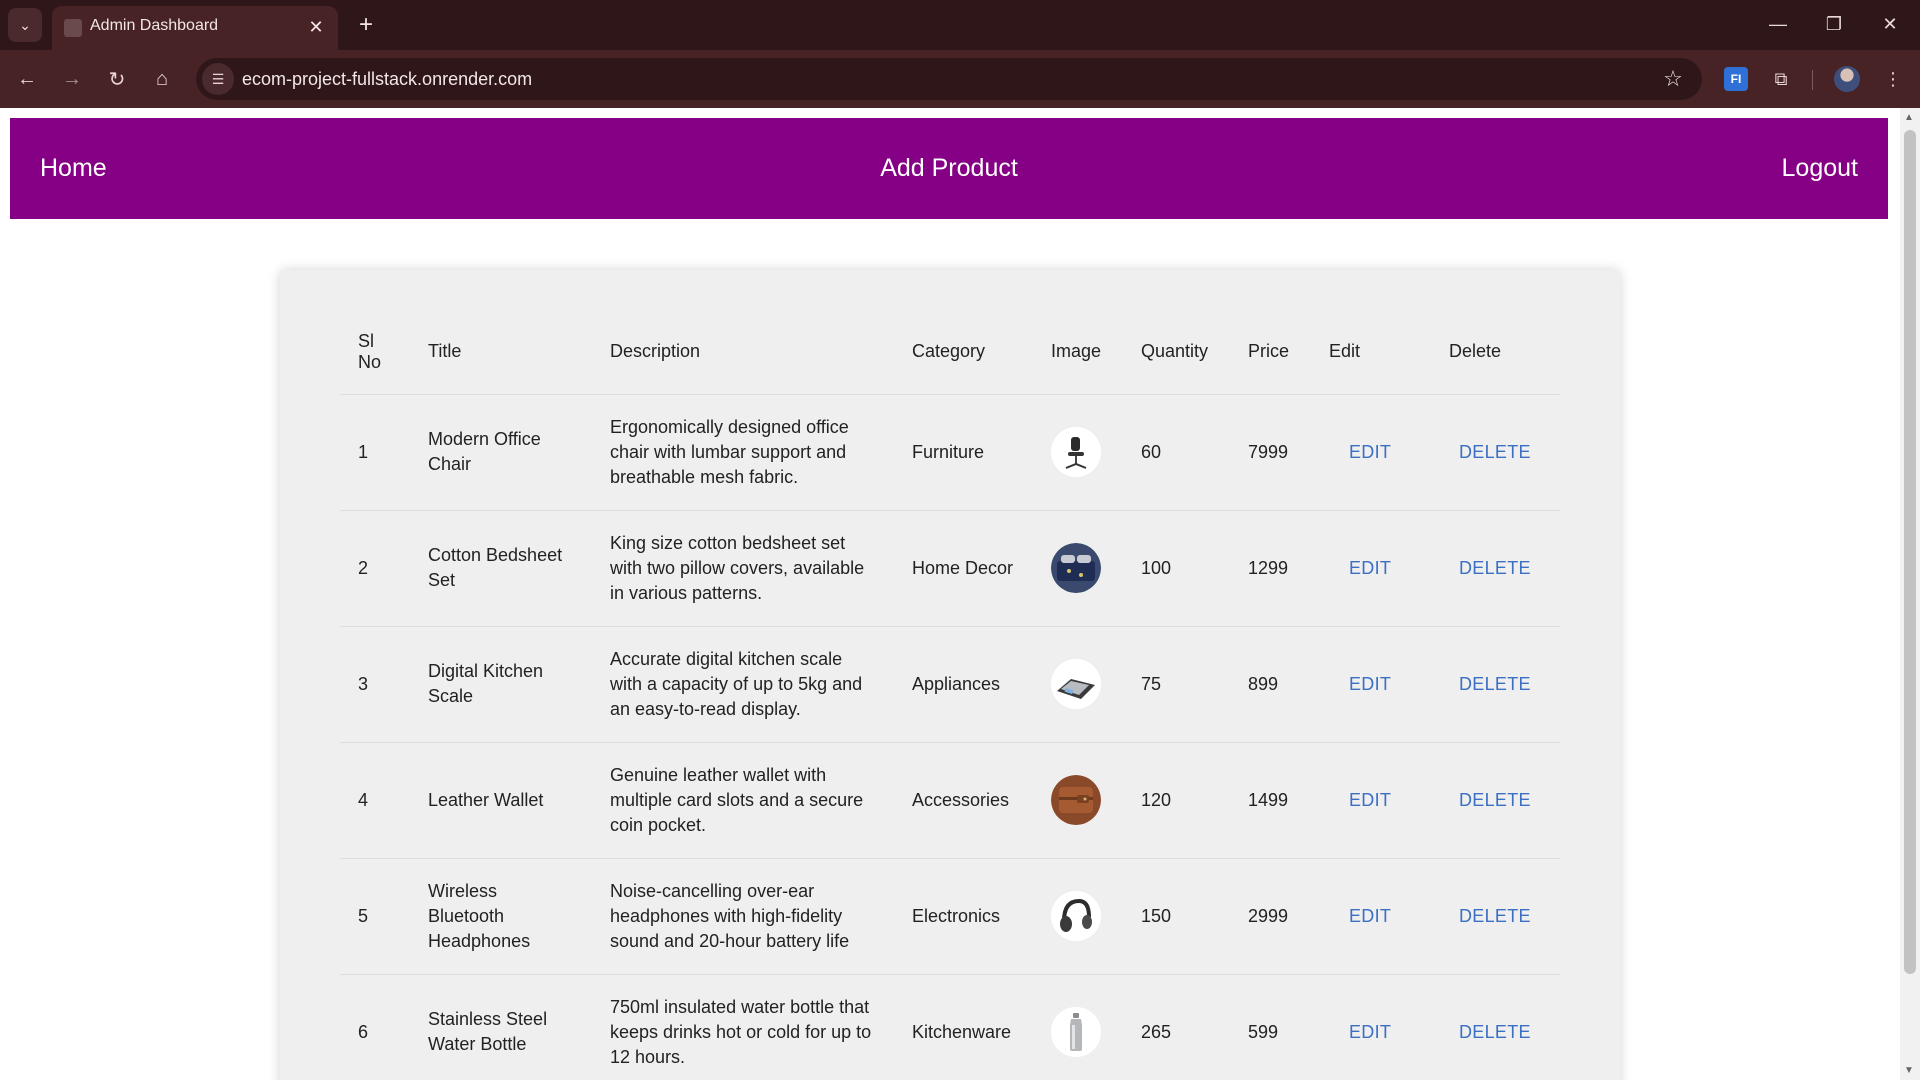 The height and width of the screenshot is (1080, 1920). What do you see at coordinates (72, 79) in the screenshot?
I see `forward-arrow-icon: →` at bounding box center [72, 79].